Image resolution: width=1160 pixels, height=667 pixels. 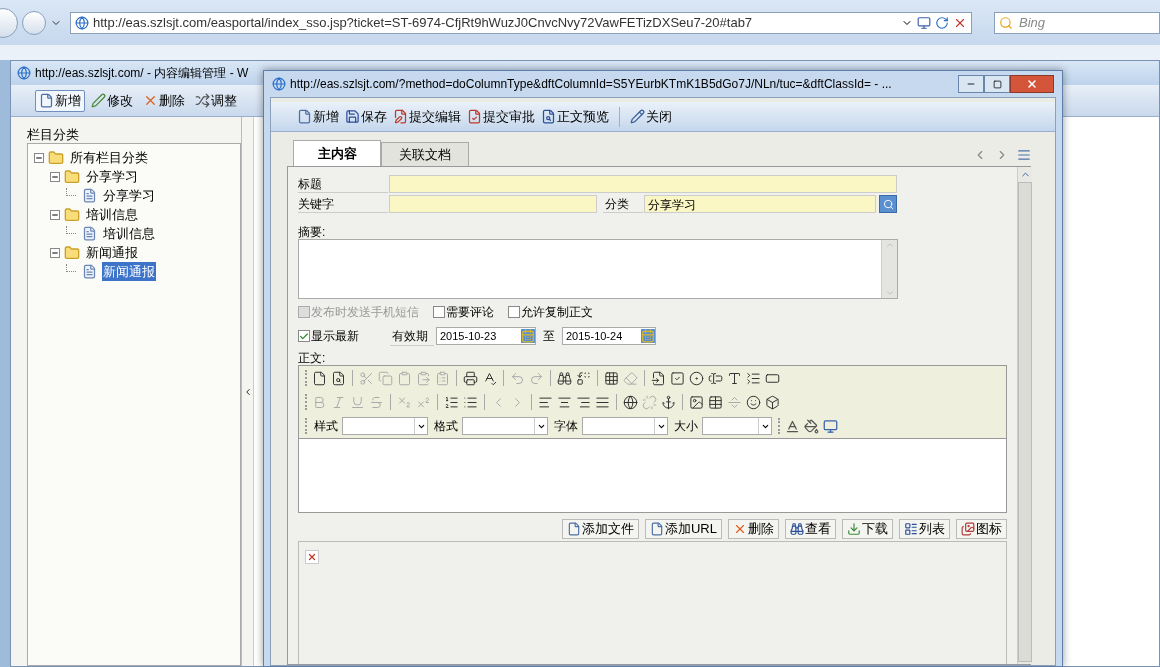 What do you see at coordinates (470, 402) in the screenshot?
I see `bullet-list-icon` at bounding box center [470, 402].